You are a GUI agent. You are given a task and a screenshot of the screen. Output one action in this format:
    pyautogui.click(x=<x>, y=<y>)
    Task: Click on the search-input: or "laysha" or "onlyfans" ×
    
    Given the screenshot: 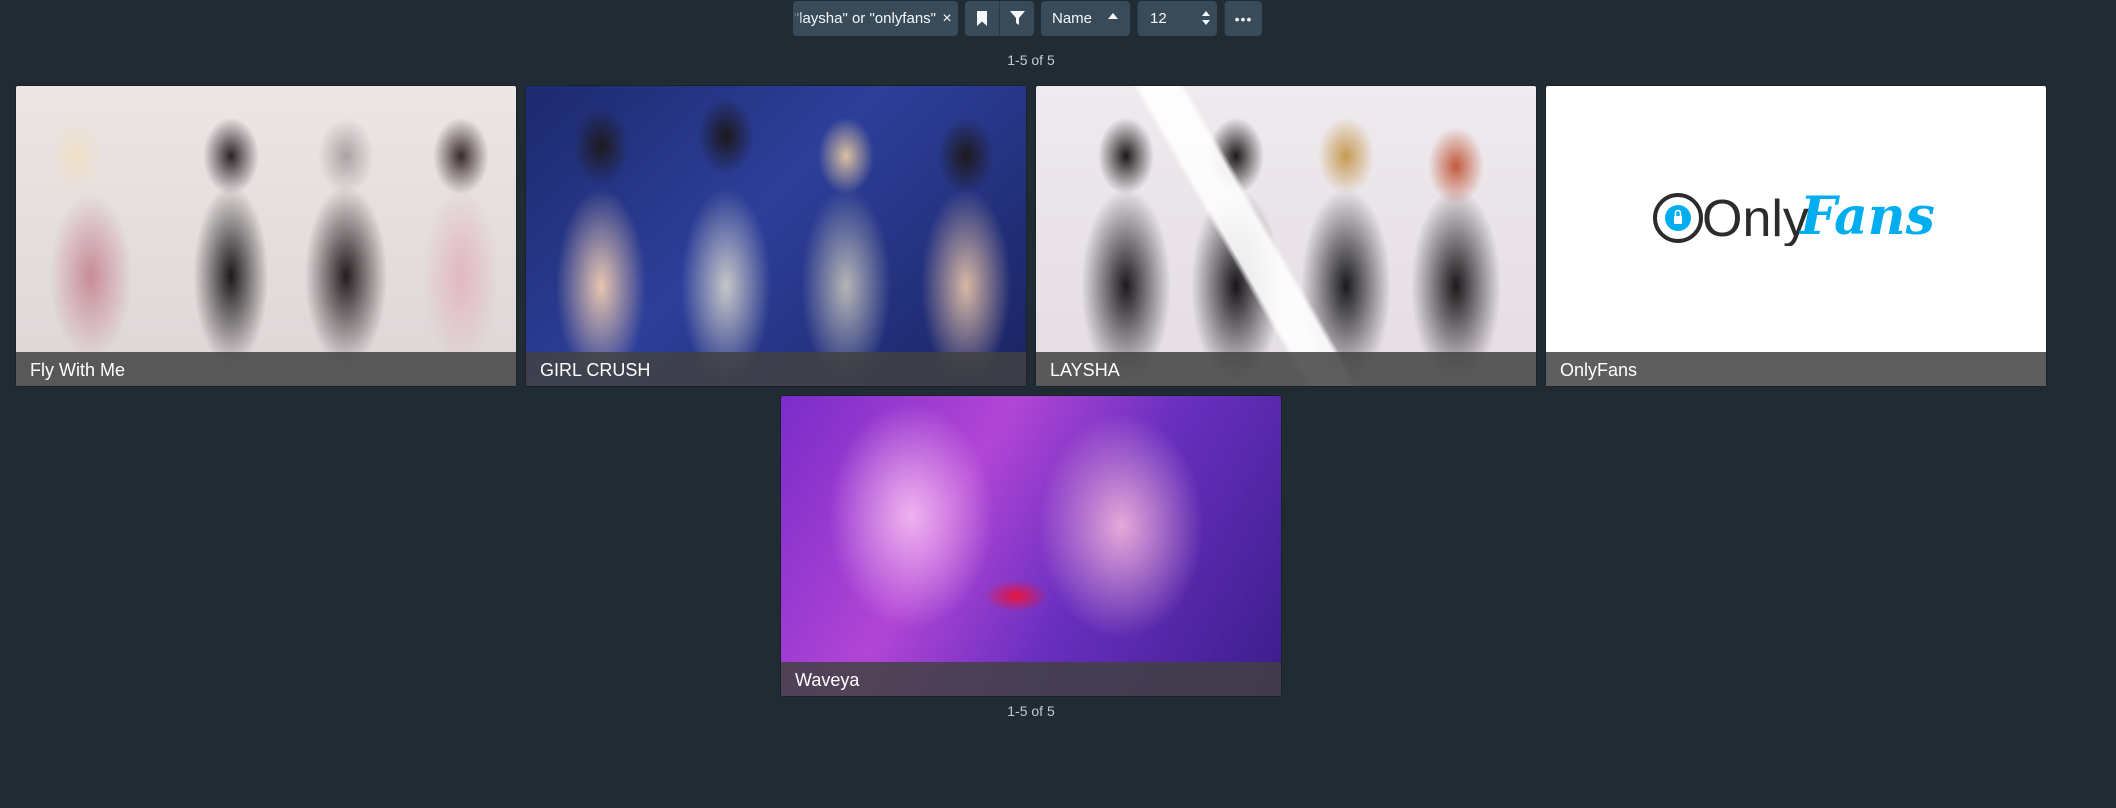 What is the action you would take?
    pyautogui.click(x=875, y=18)
    